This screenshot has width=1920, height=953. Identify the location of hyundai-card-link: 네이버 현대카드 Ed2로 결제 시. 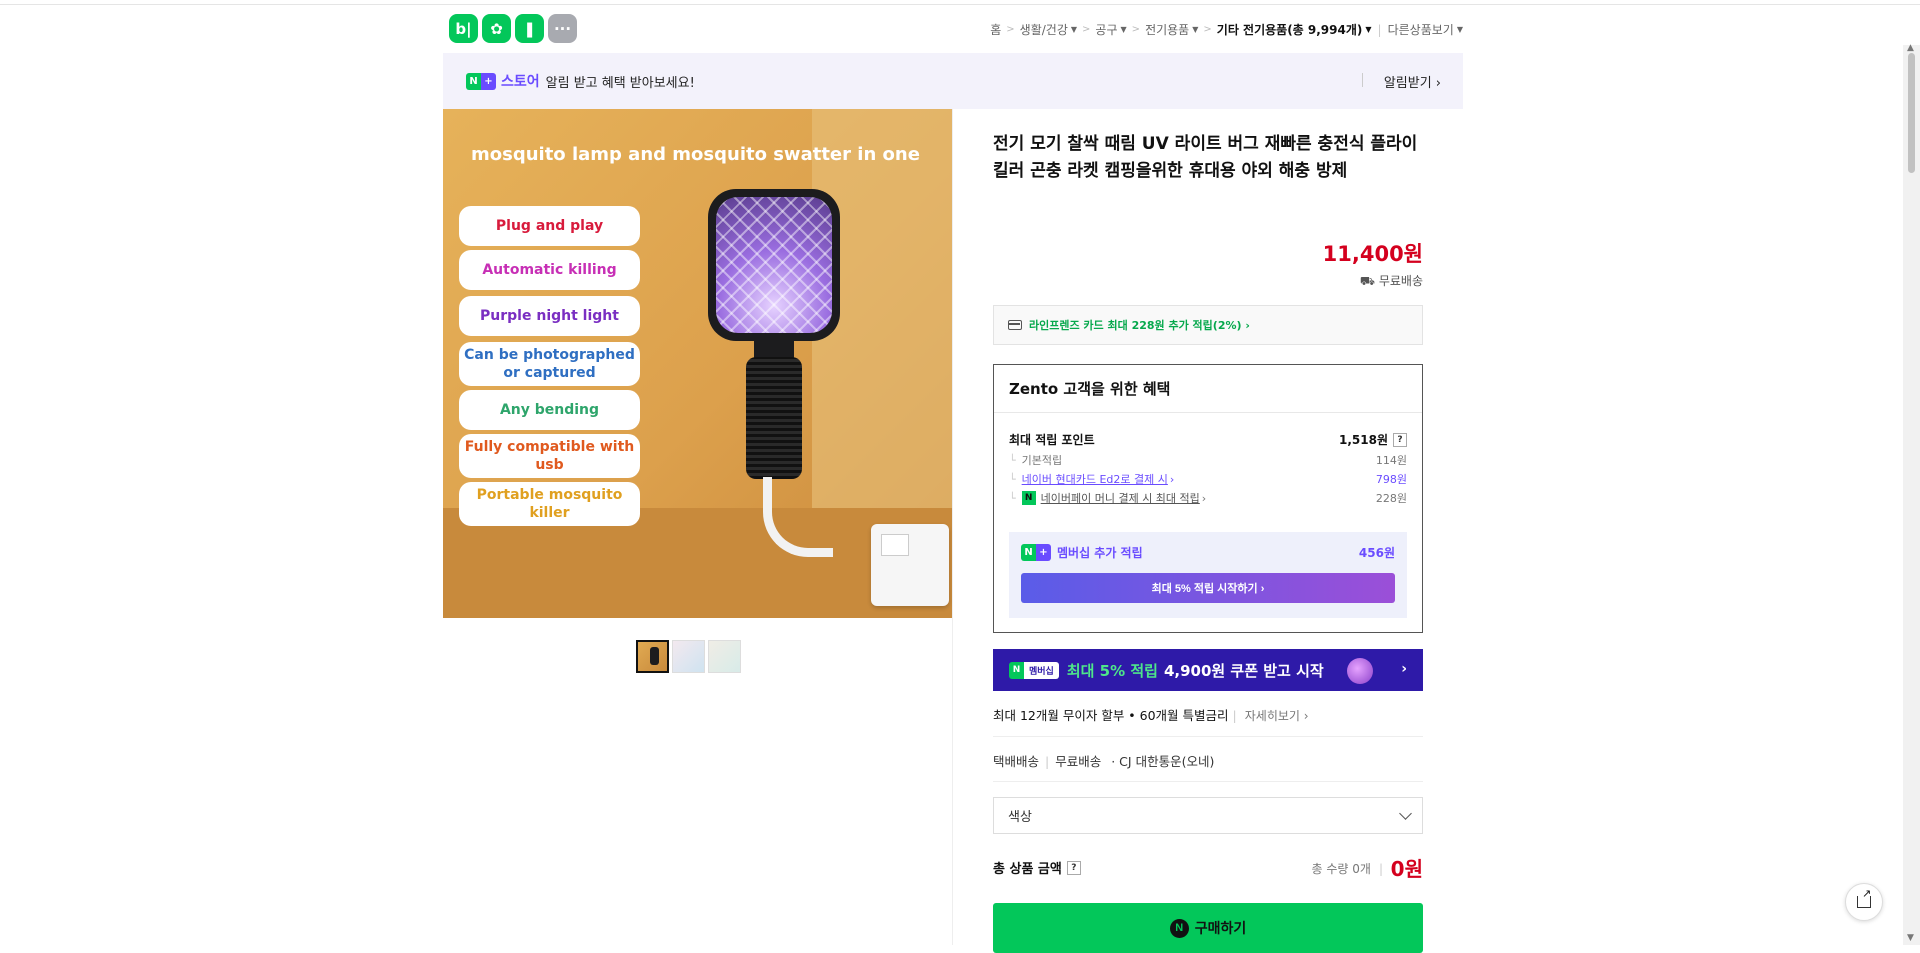
(1095, 479).